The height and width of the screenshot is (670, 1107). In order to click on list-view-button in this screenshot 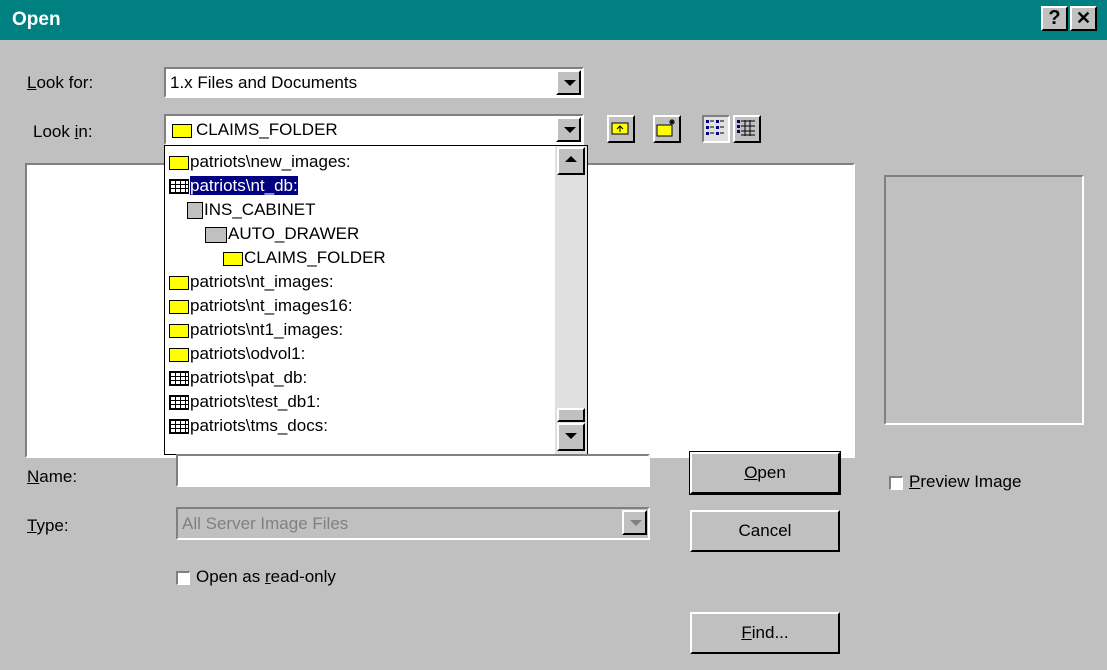, I will do `click(716, 129)`.